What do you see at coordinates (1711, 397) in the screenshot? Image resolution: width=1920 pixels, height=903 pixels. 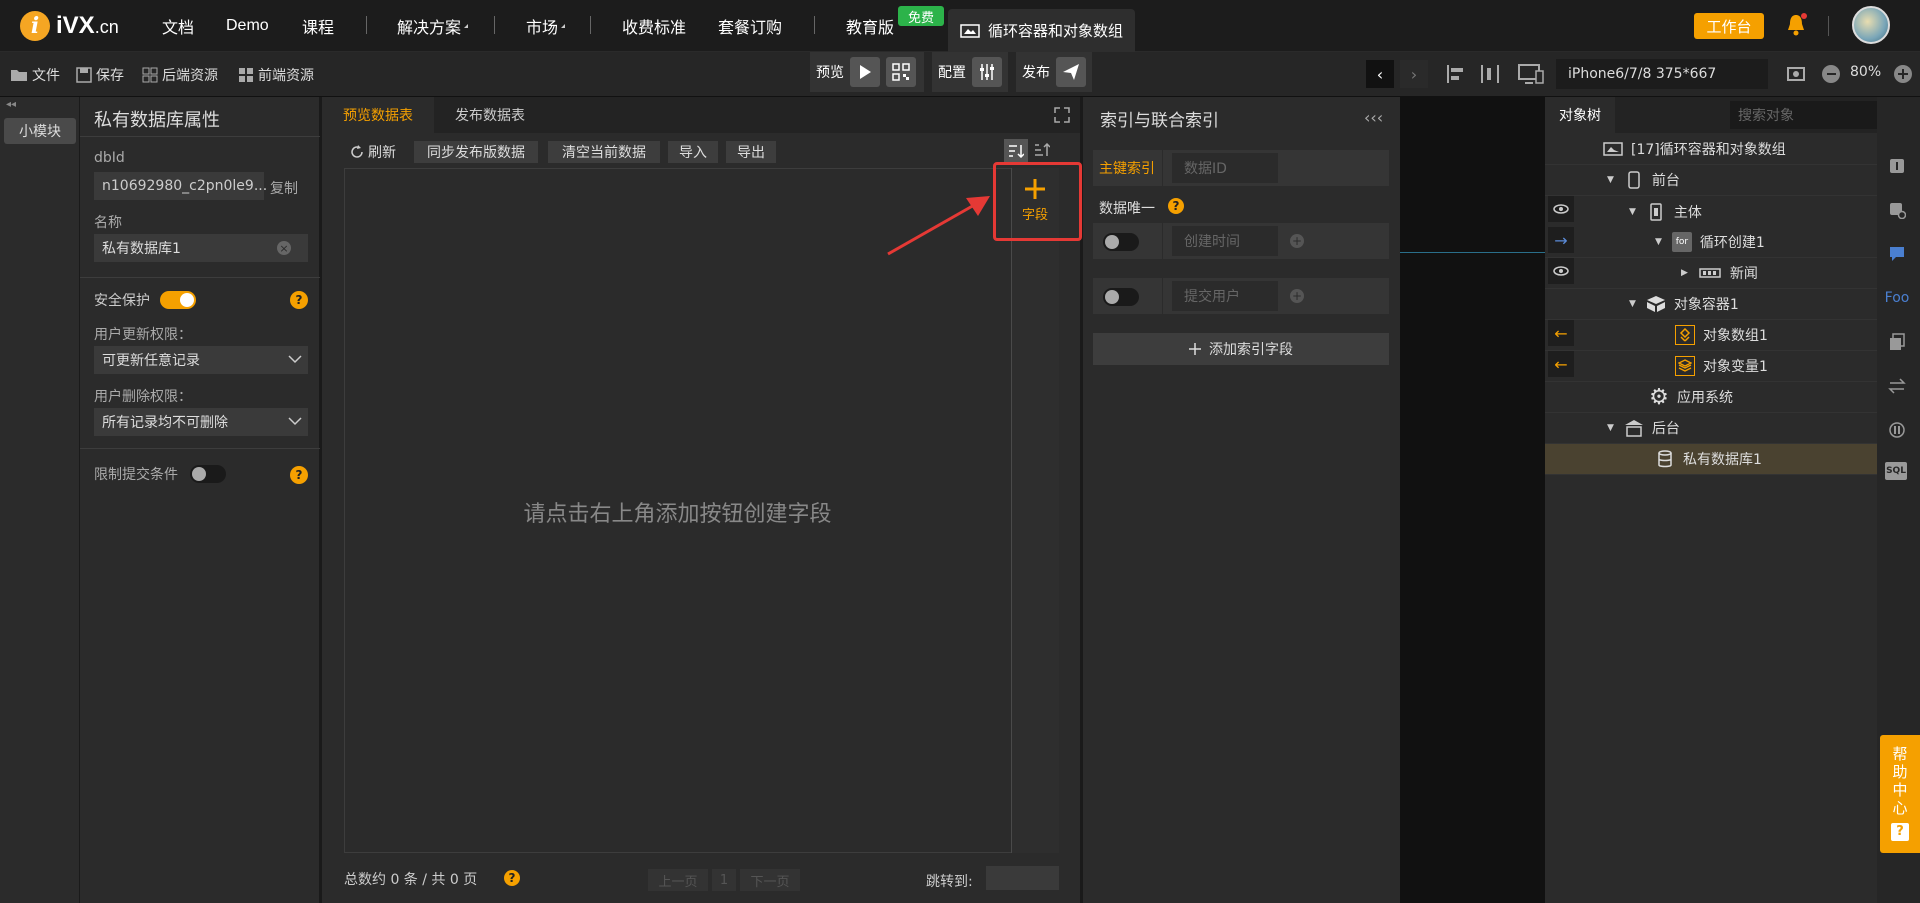 I see `tree-row-app-system: ⚙ 应用系统` at bounding box center [1711, 397].